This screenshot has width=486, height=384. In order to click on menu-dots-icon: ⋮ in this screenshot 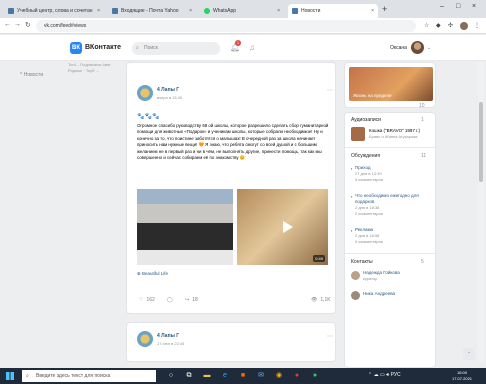, I will do `click(477, 25)`.